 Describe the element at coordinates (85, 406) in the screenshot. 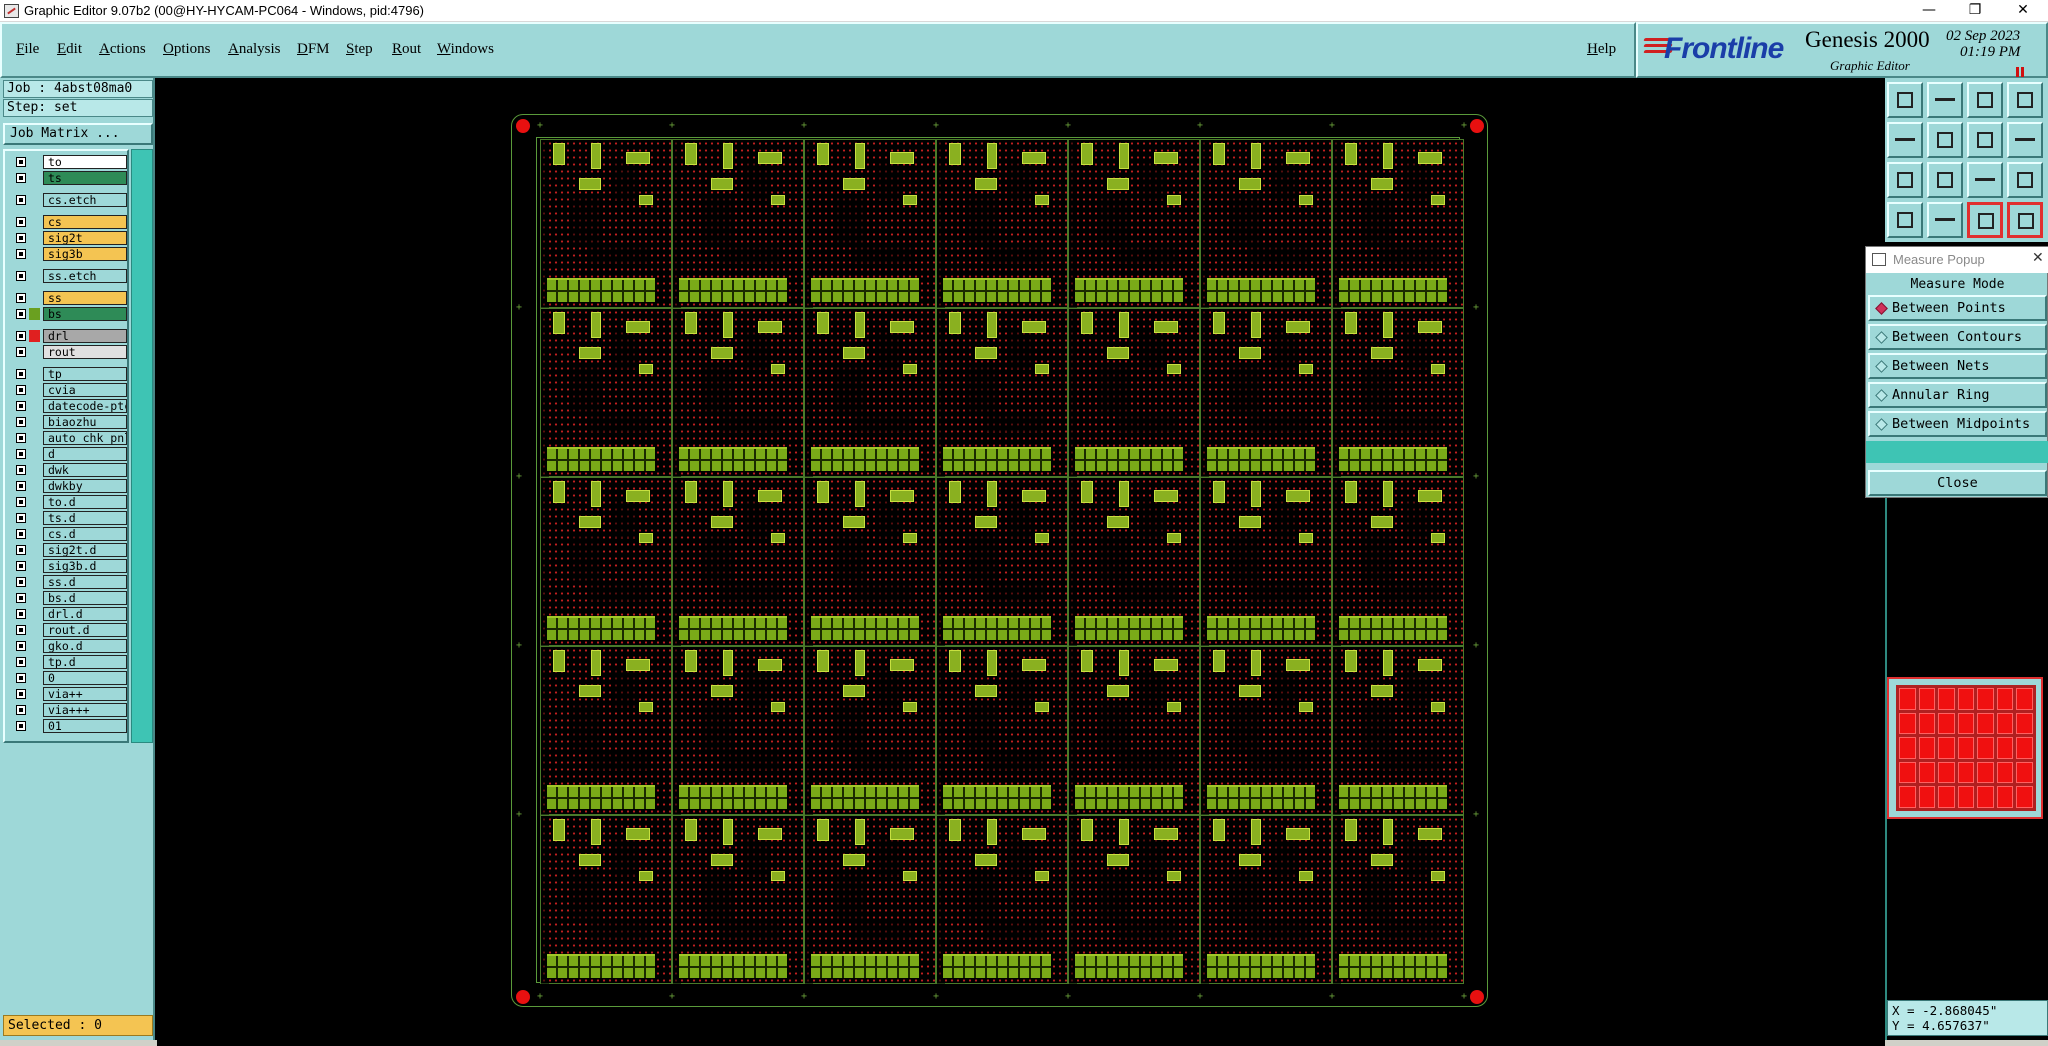

I see `layer-name: datecode-ptc` at that location.